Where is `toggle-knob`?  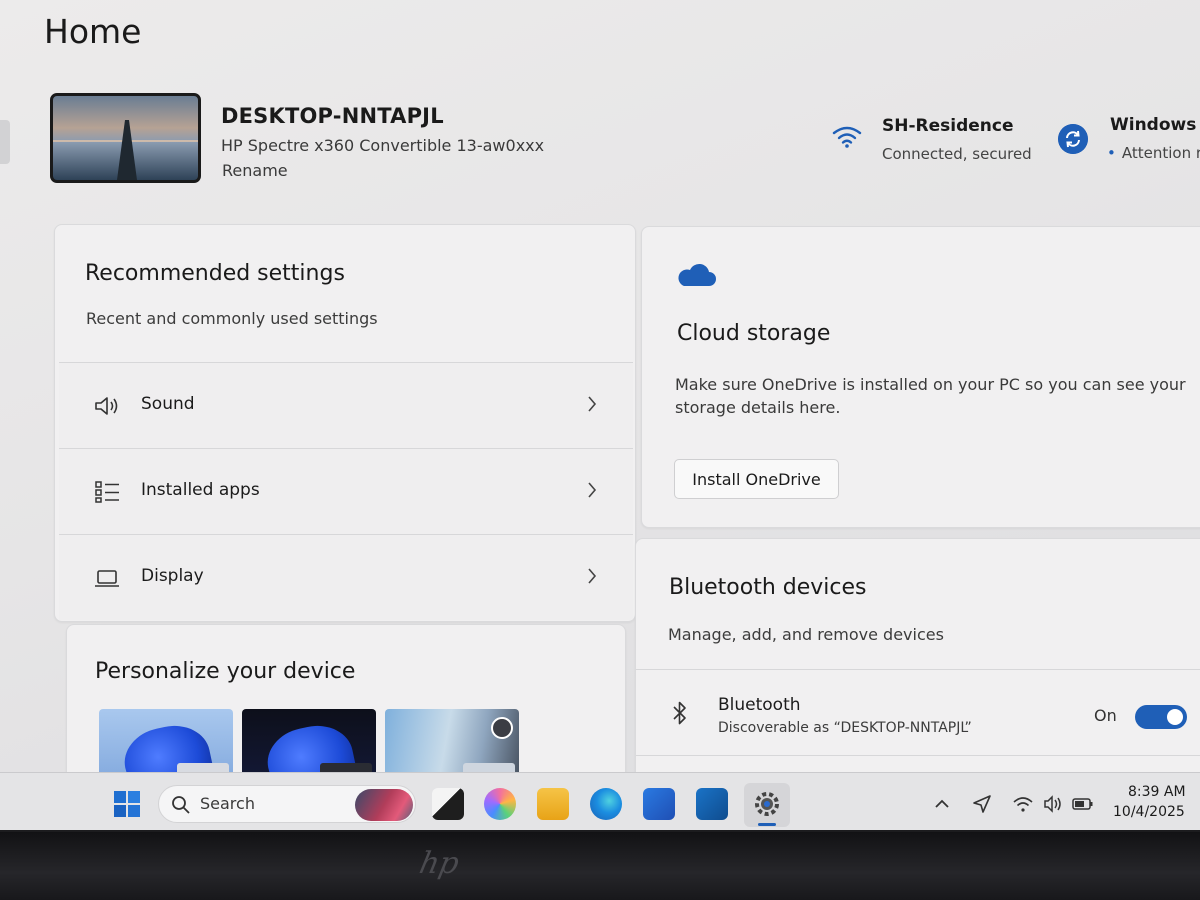
toggle-knob is located at coordinates (1175, 717).